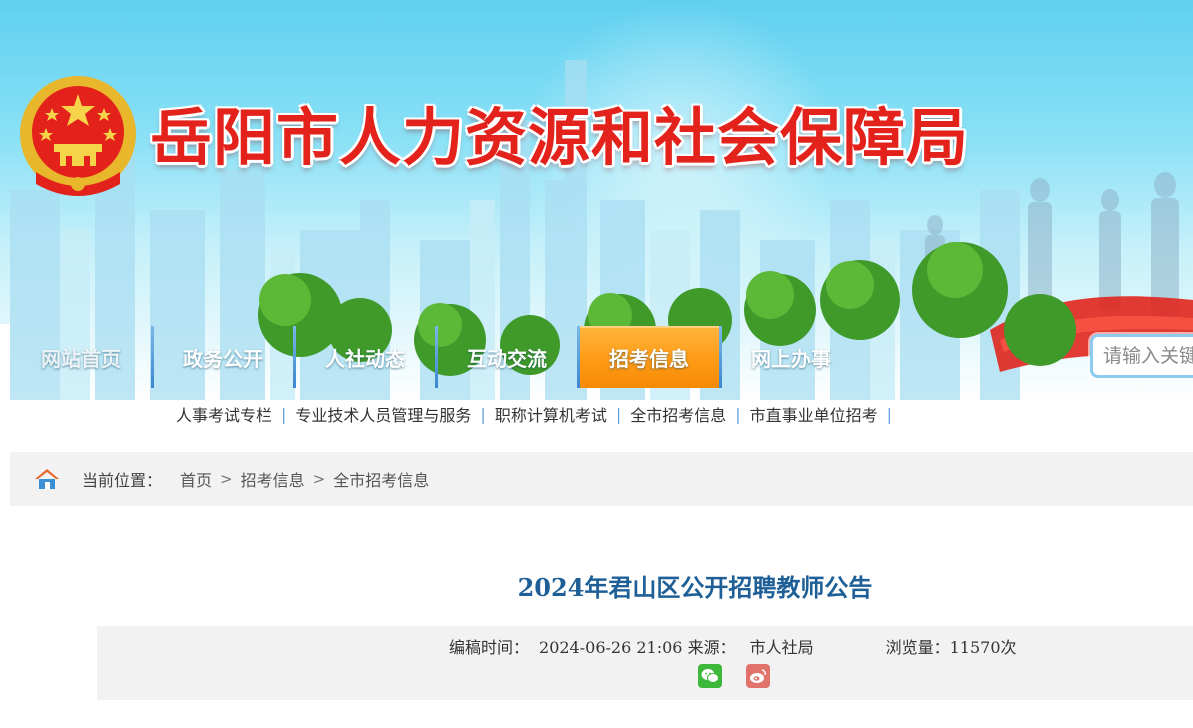  I want to click on national-emblem-icon, so click(78, 136).